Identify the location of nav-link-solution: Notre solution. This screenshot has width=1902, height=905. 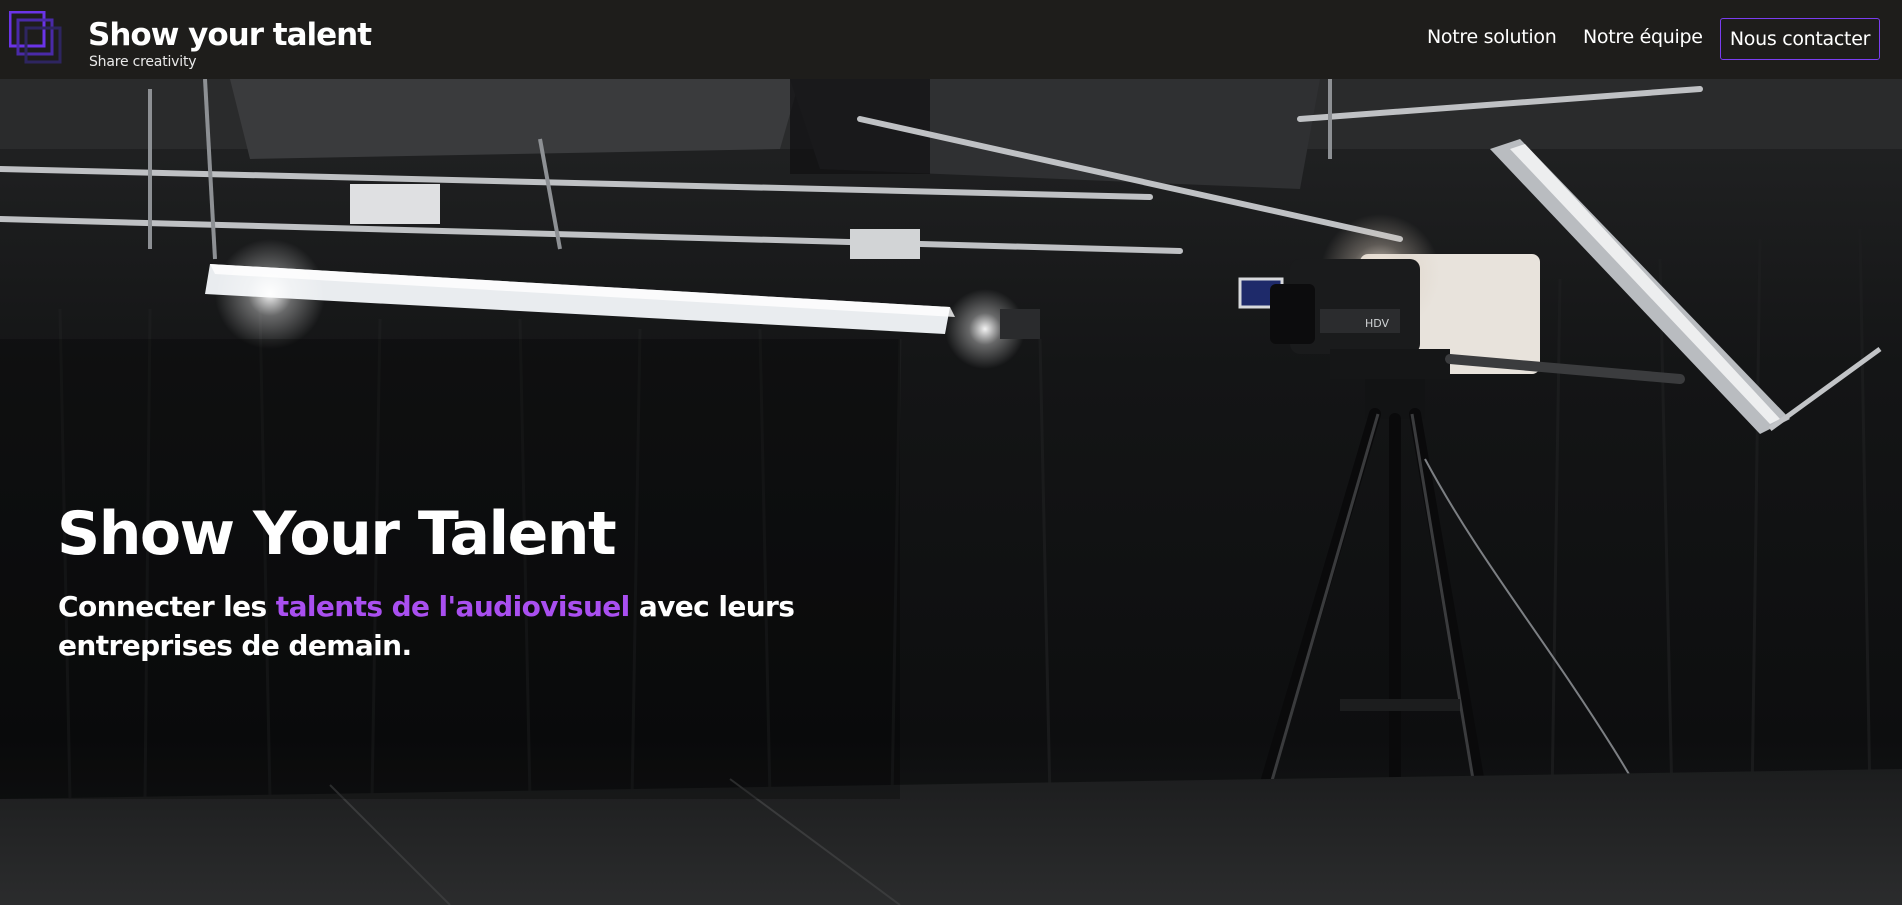
(1492, 37).